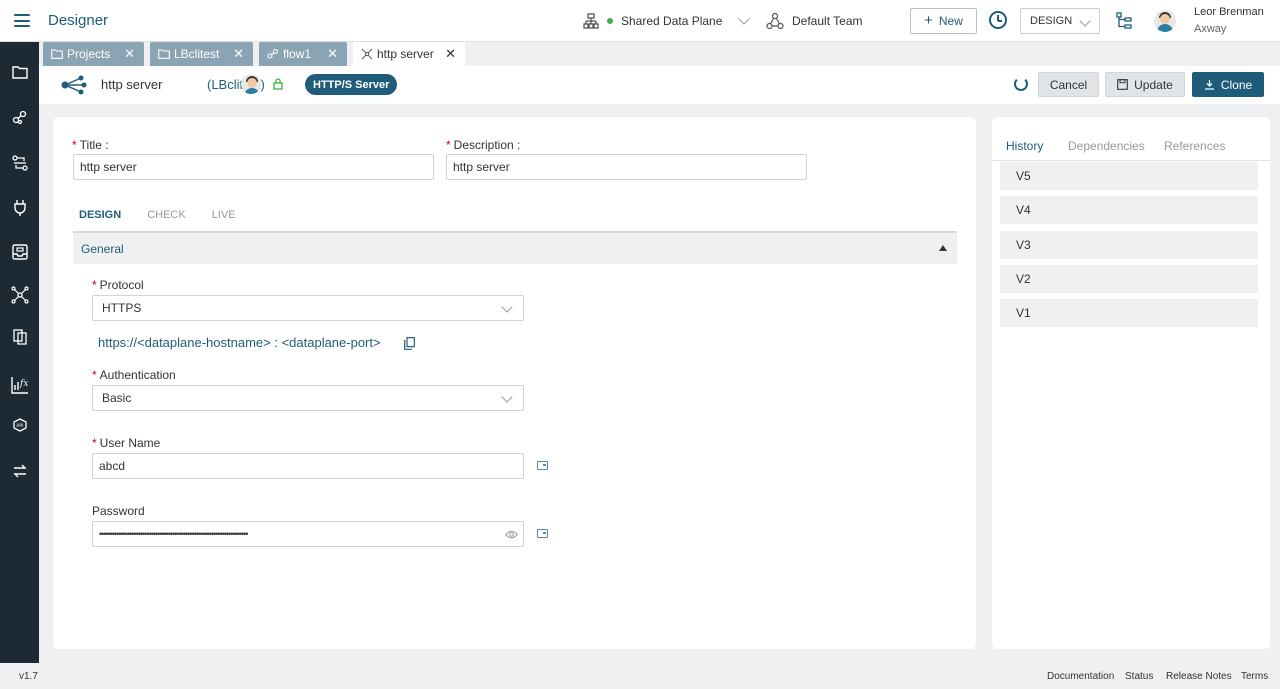 The width and height of the screenshot is (1280, 689). What do you see at coordinates (132, 84) in the screenshot?
I see `object-title: http server` at bounding box center [132, 84].